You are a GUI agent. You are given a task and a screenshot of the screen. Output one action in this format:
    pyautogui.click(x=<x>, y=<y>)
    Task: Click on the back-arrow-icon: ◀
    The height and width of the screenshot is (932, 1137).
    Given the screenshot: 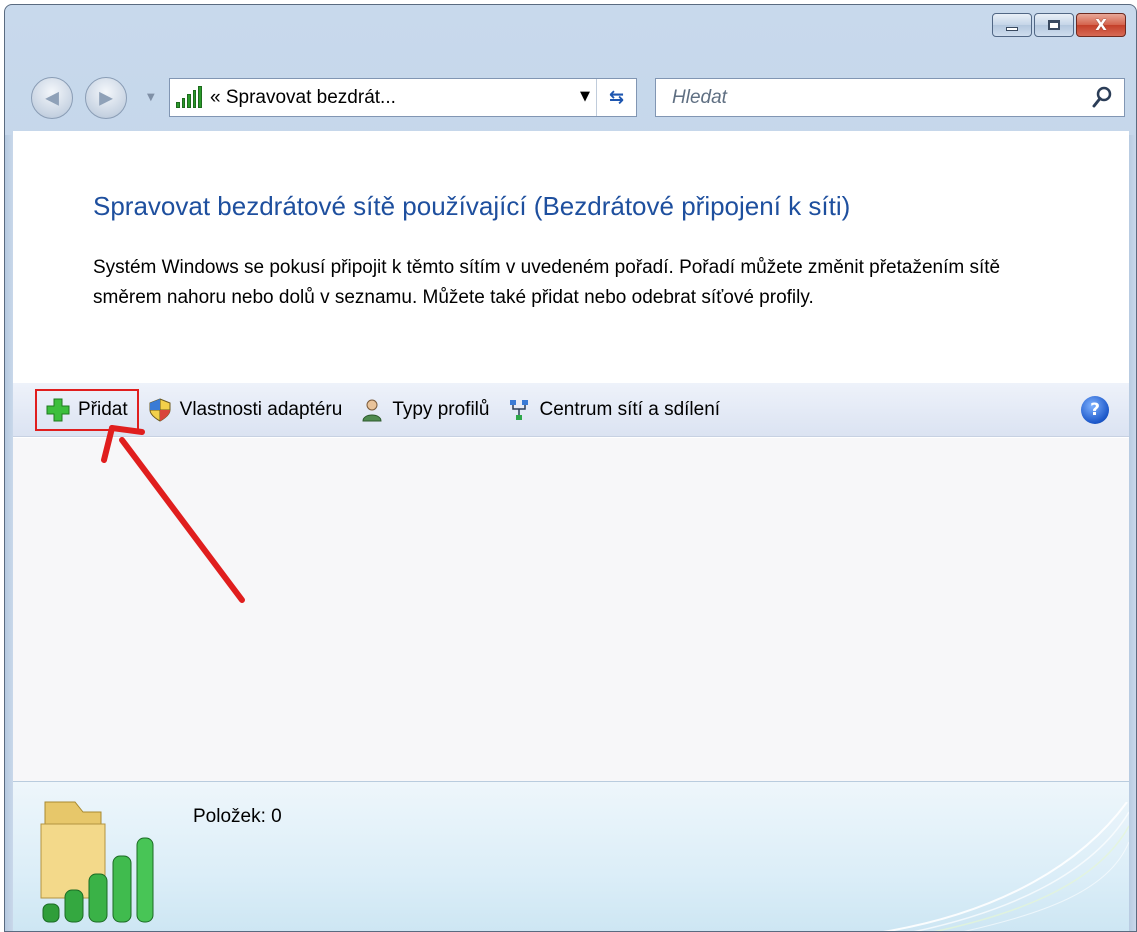 What is the action you would take?
    pyautogui.click(x=52, y=98)
    